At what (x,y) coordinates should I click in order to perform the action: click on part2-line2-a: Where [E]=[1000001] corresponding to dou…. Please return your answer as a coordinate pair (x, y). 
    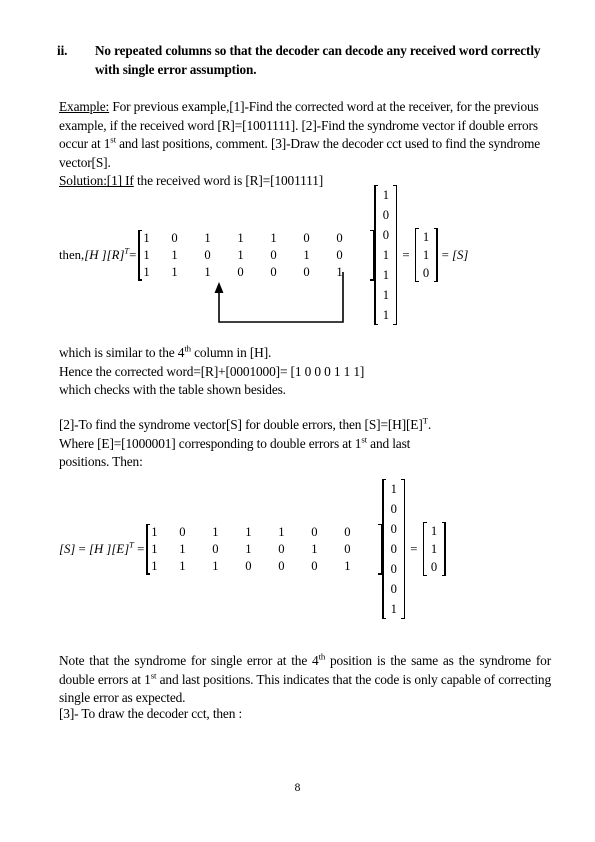
    Looking at the image, I should click on (210, 443).